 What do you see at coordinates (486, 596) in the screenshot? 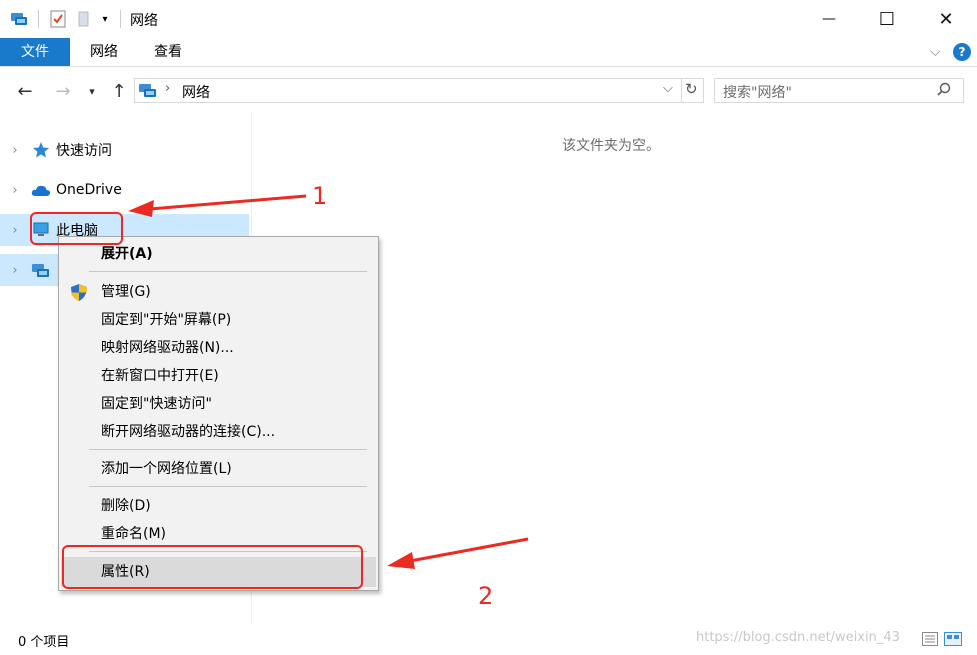
I see `annotation-label-2: 2` at bounding box center [486, 596].